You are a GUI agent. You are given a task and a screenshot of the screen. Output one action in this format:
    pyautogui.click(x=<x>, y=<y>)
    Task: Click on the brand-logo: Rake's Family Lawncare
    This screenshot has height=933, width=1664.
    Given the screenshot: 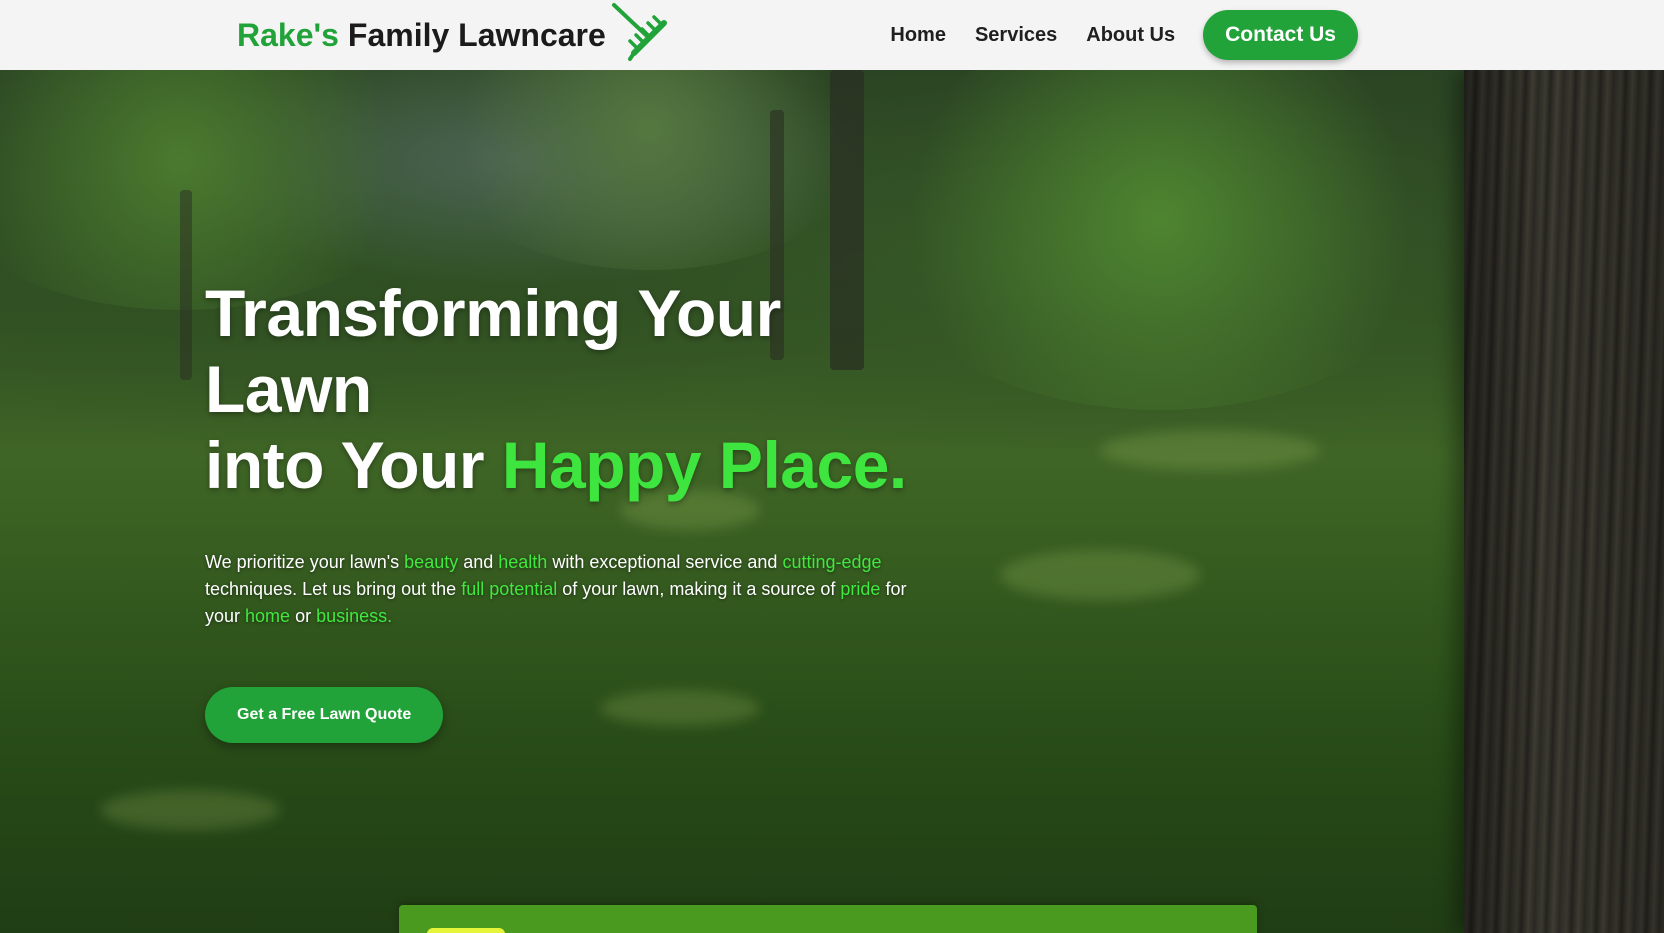 What is the action you would take?
    pyautogui.click(x=454, y=35)
    